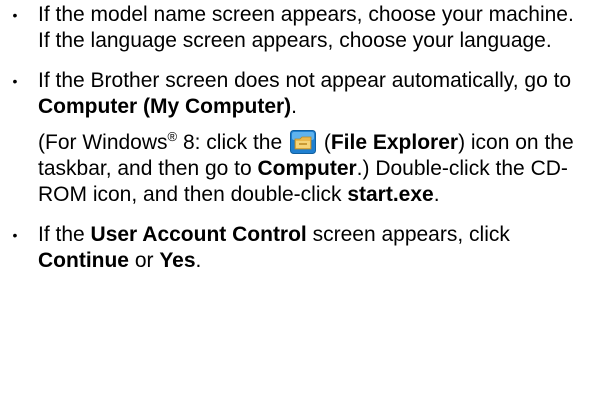 Image resolution: width=589 pixels, height=416 pixels. I want to click on bold-start-exe-label: start.exe, so click(390, 194).